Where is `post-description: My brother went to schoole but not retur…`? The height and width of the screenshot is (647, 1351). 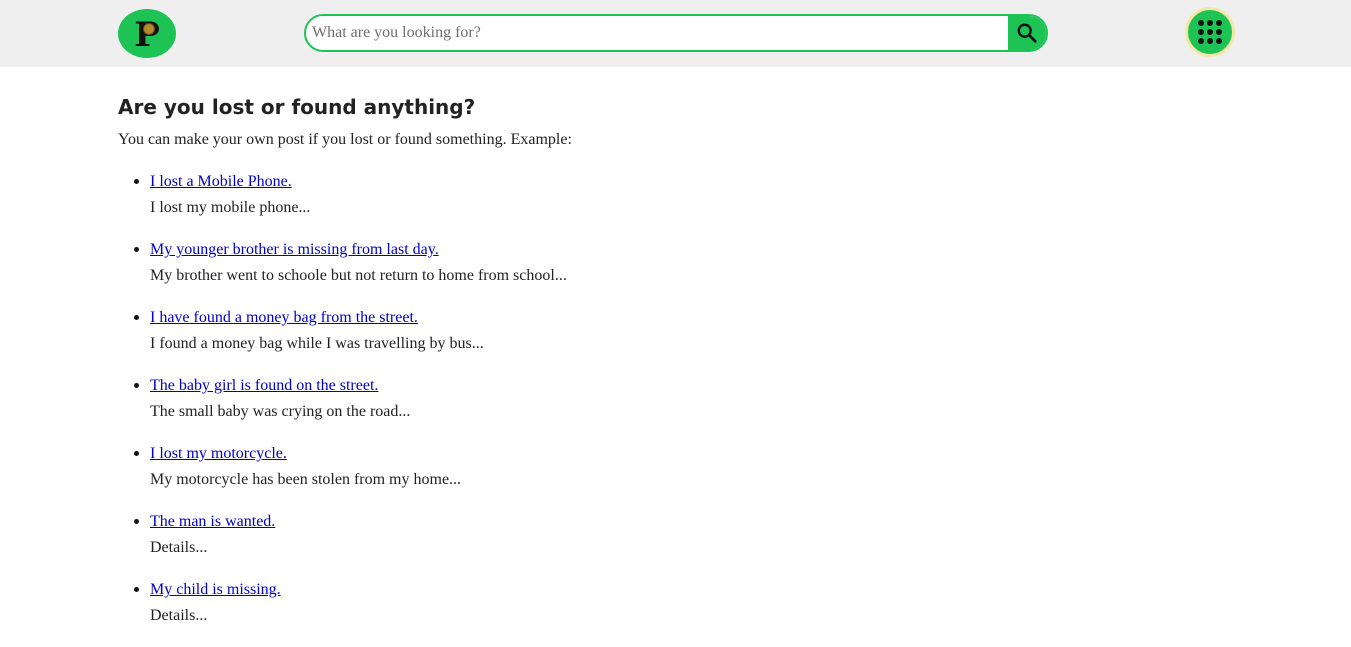 post-description: My brother went to schoole but not retur… is located at coordinates (358, 275).